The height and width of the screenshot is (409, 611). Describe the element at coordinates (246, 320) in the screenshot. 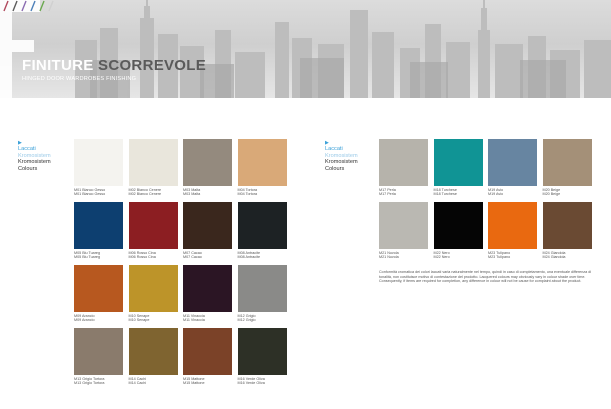

I see `swatch-caption-line2: M12 Grigio` at that location.